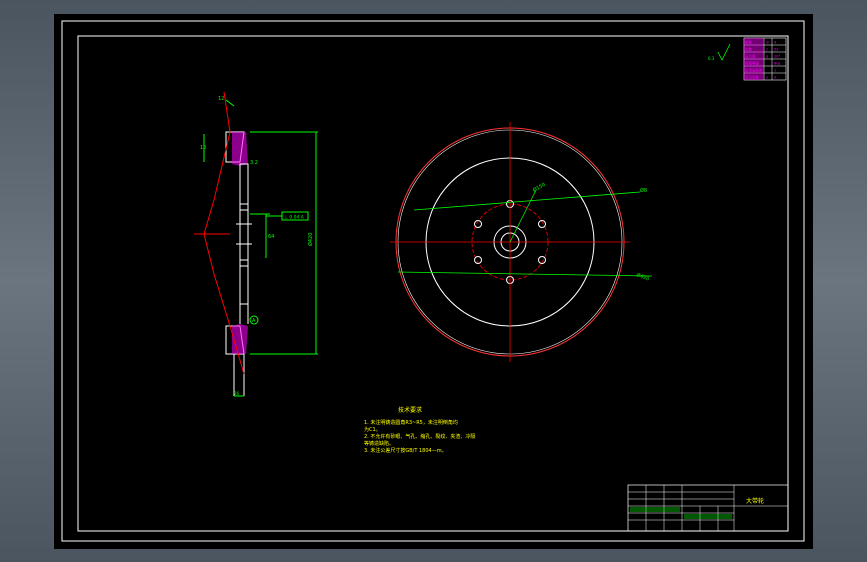  I want to click on svg-text: 26, so click(237, 393).